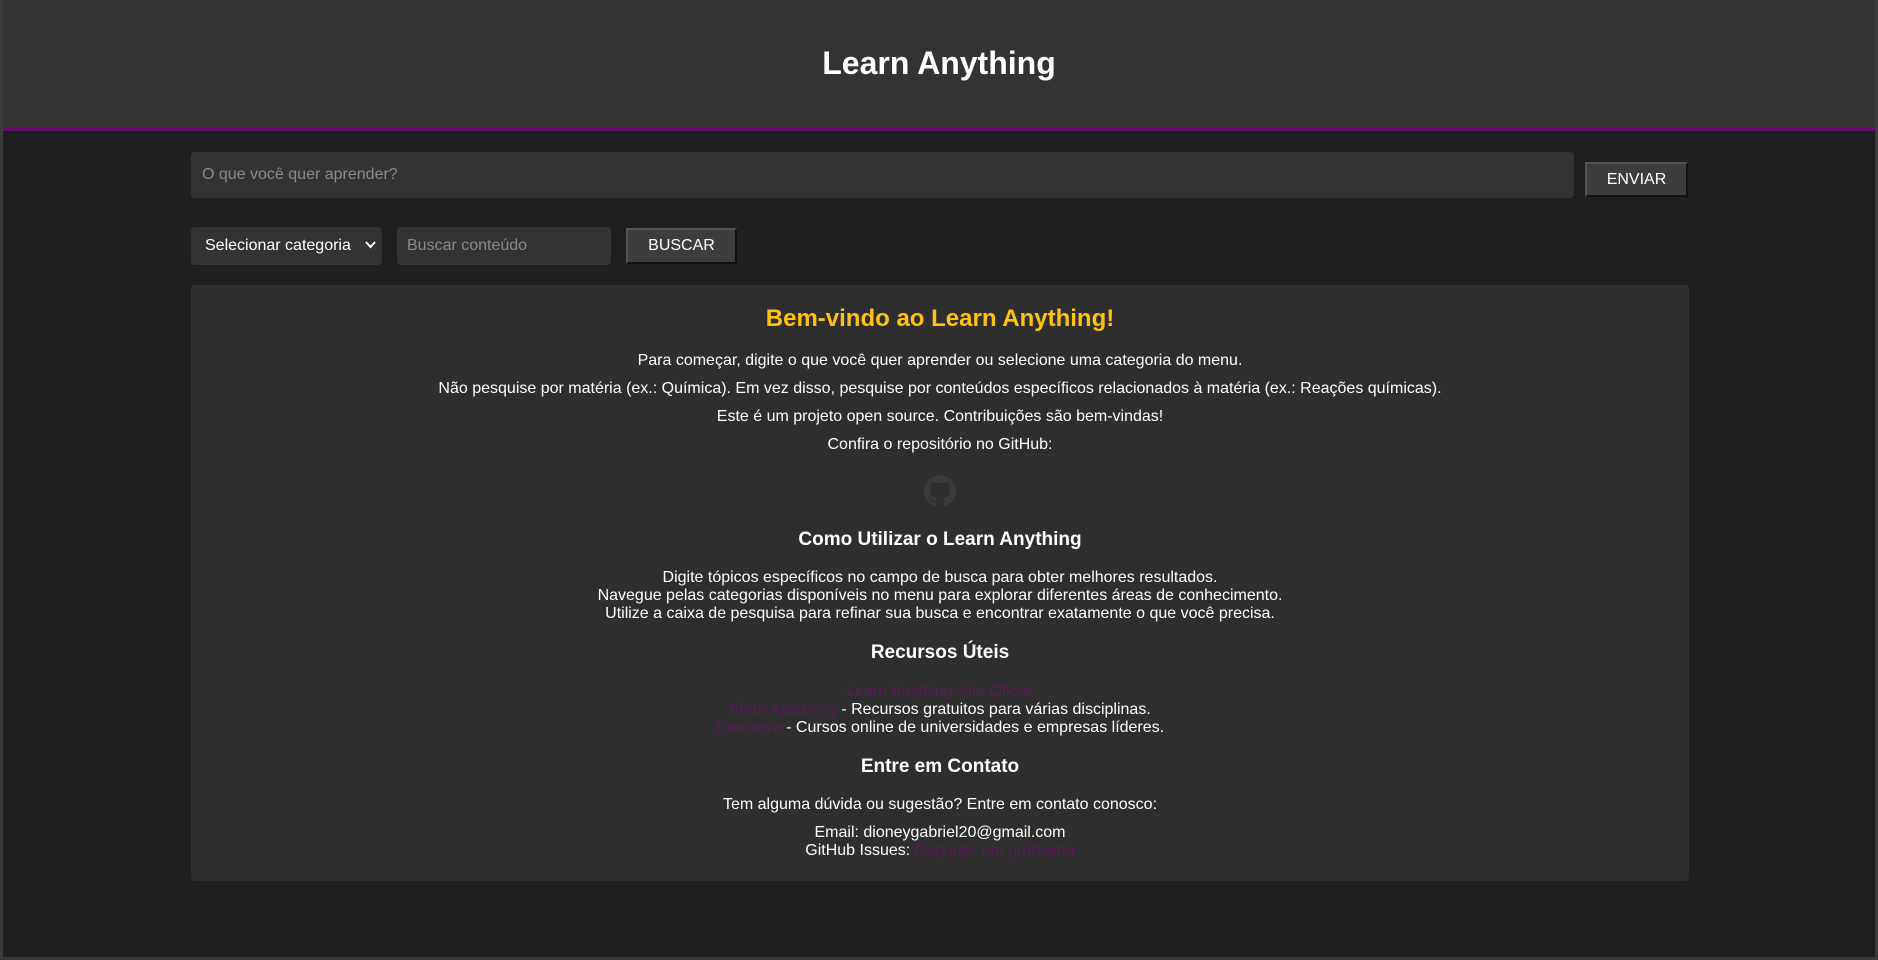  I want to click on category-select: Selecionar categoria, so click(286, 246).